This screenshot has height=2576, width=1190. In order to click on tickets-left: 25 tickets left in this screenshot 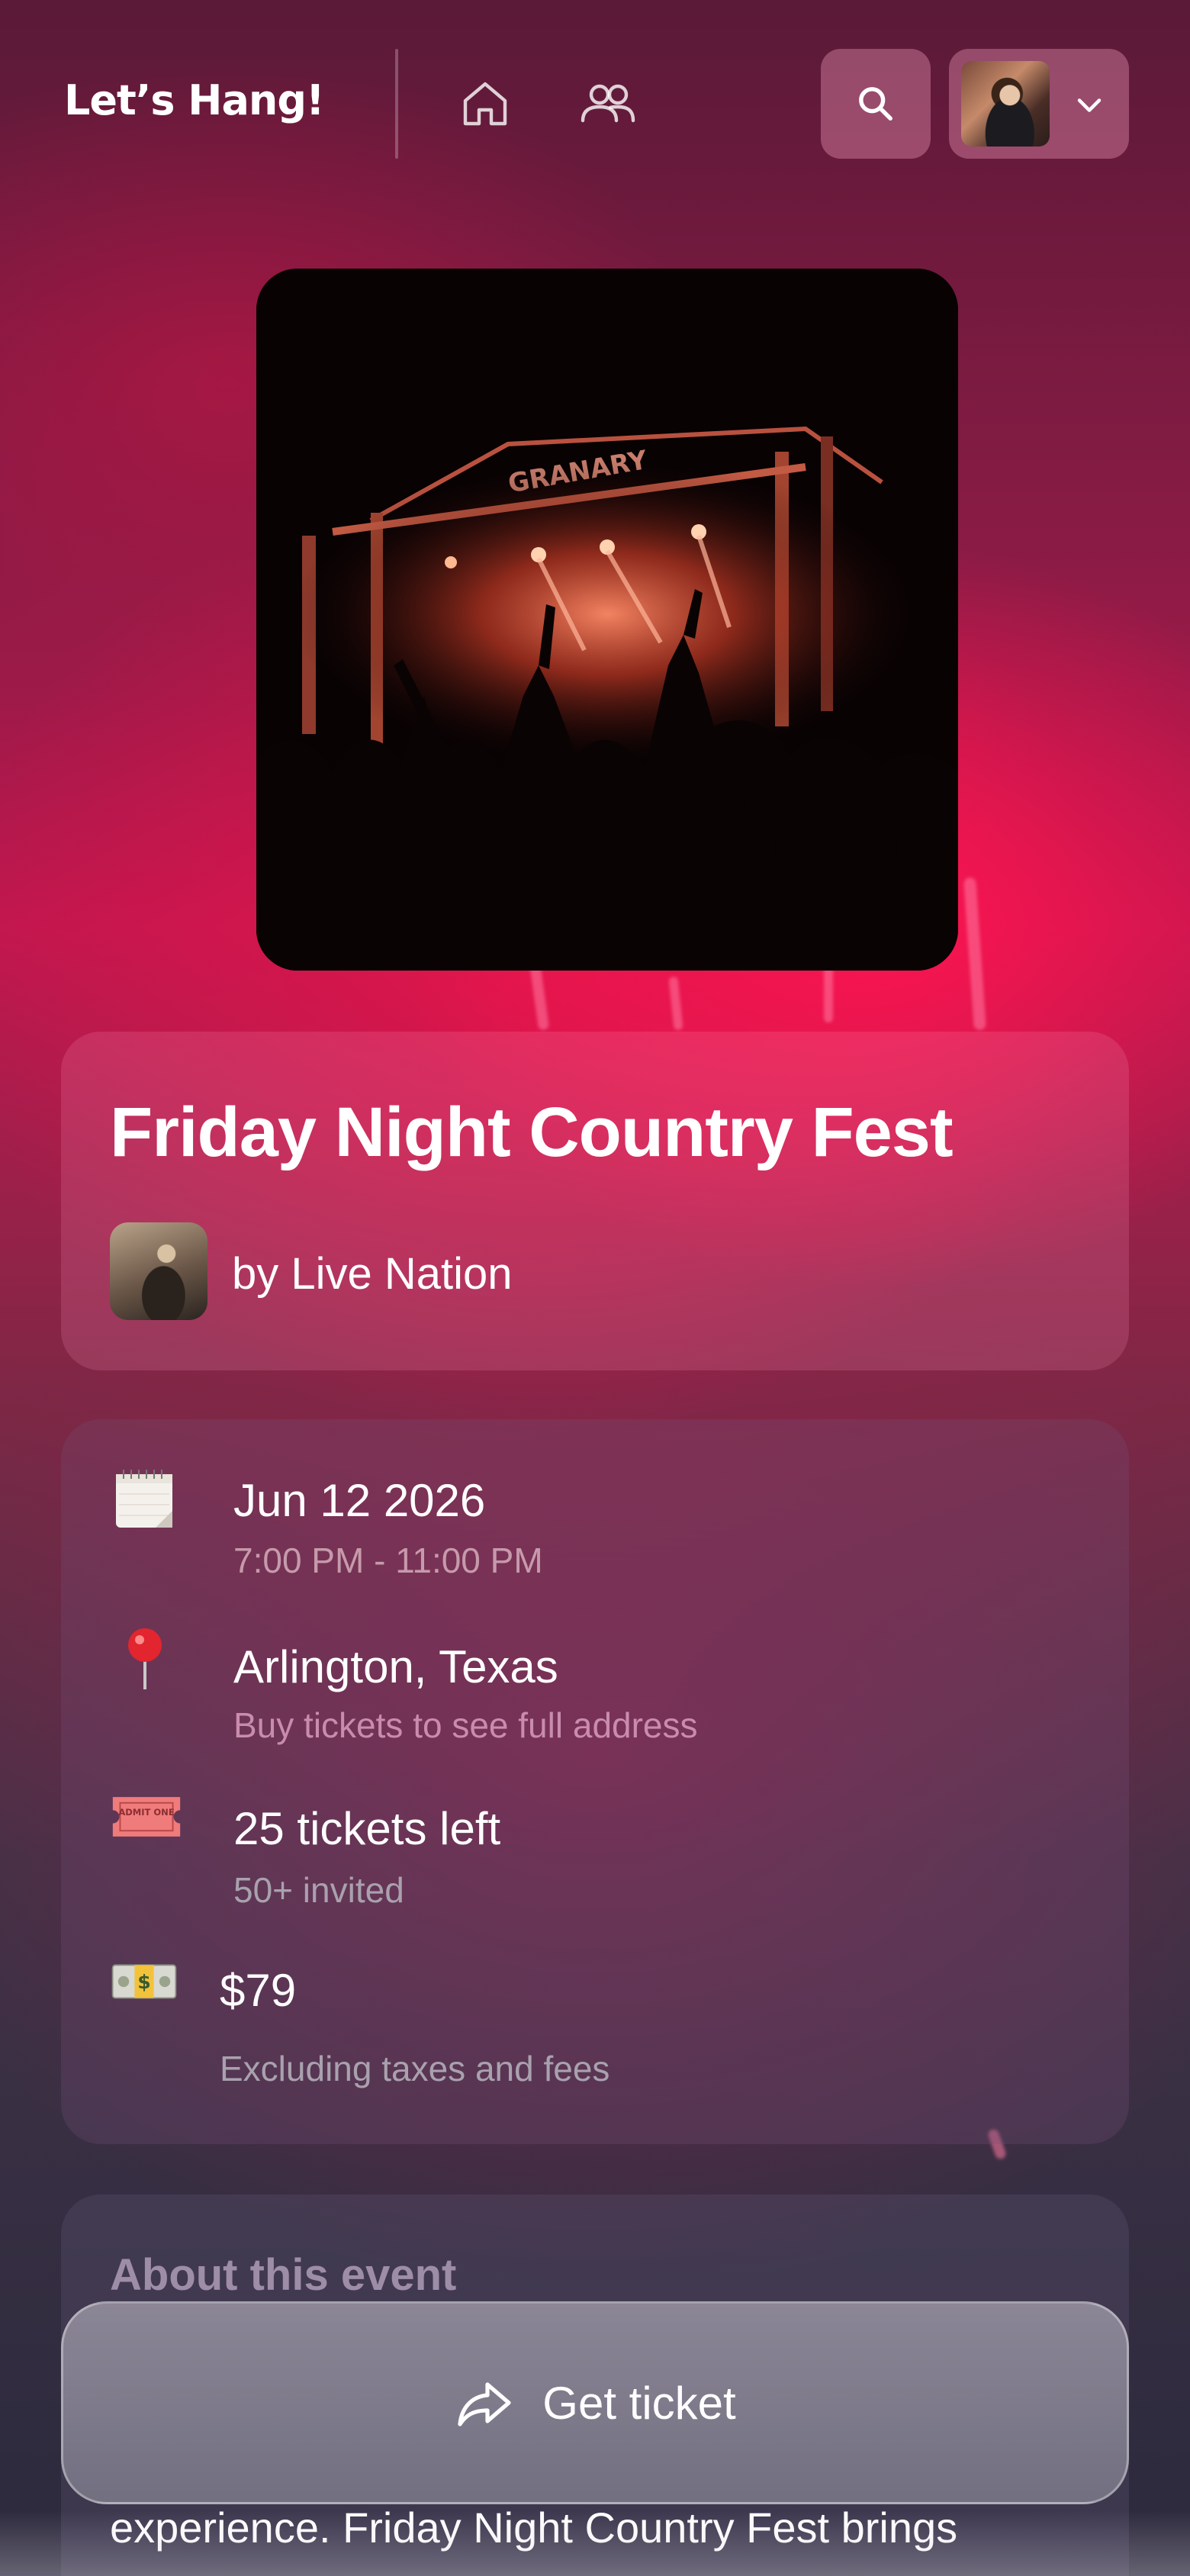, I will do `click(367, 1828)`.